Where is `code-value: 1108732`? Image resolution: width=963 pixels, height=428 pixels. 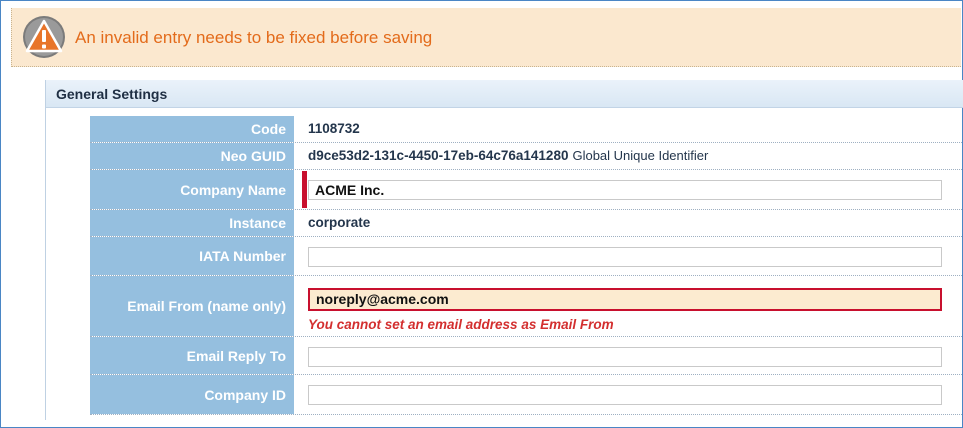 code-value: 1108732 is located at coordinates (334, 128).